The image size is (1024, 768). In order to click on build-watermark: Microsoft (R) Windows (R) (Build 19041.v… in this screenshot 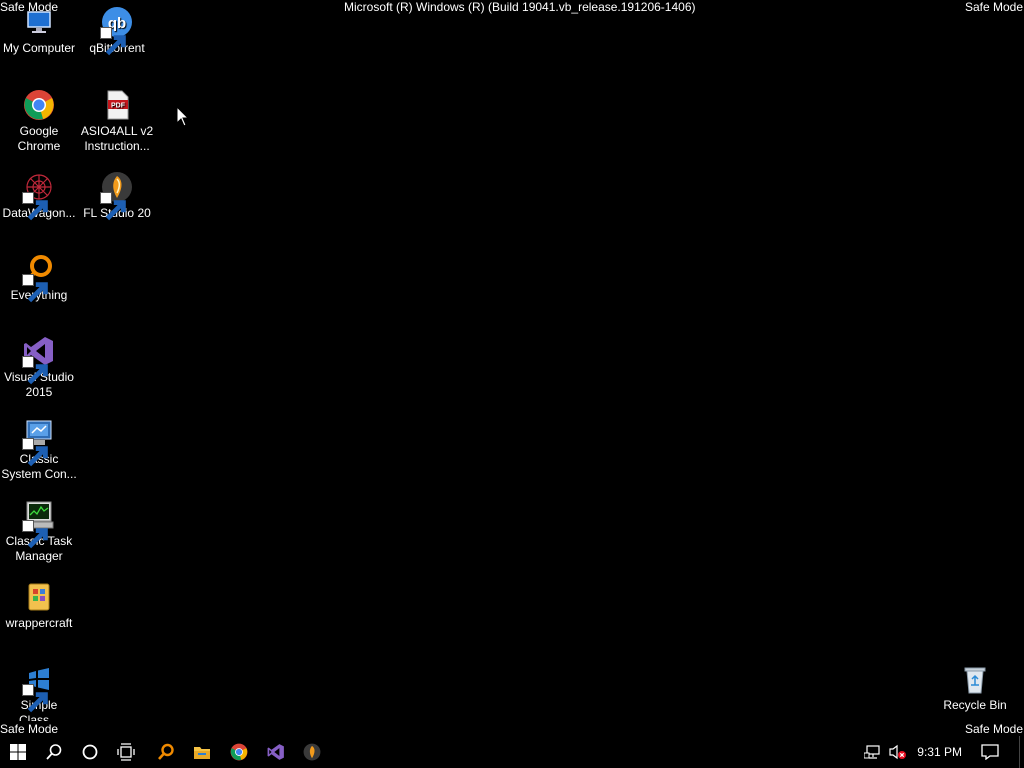, I will do `click(520, 7)`.